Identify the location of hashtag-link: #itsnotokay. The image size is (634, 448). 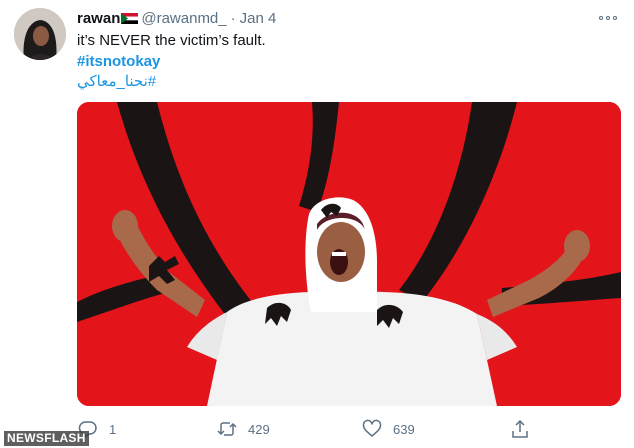
(118, 61).